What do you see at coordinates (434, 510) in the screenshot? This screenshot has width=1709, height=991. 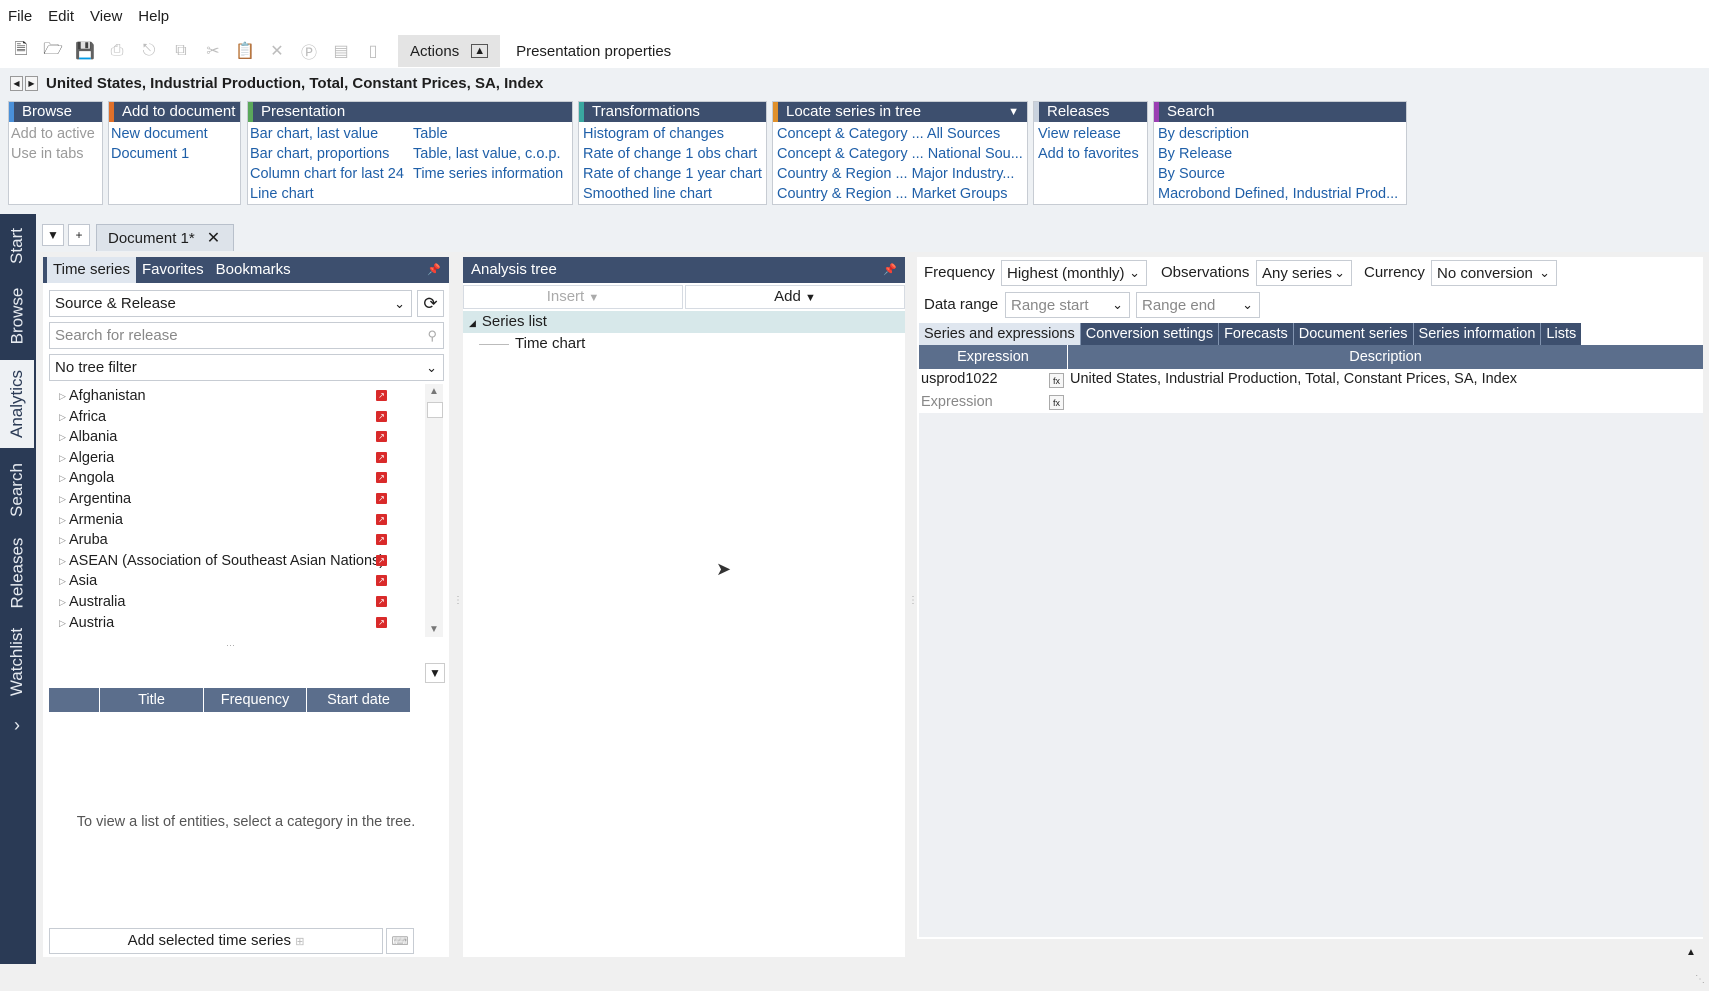 I see `tree-scrollbar: ▲ ▼` at bounding box center [434, 510].